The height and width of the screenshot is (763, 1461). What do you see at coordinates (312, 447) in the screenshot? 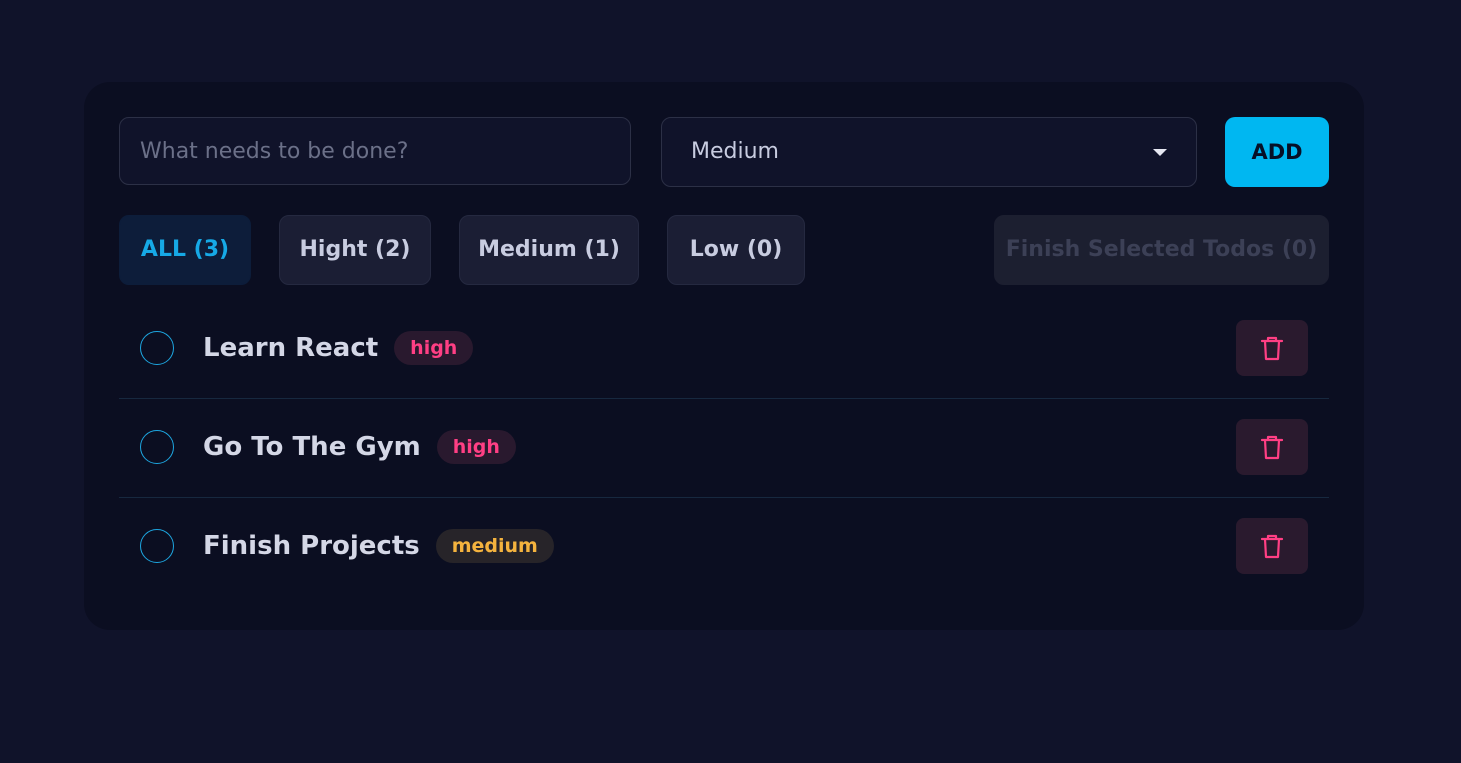
I see `todo-title: Go To The Gym` at bounding box center [312, 447].